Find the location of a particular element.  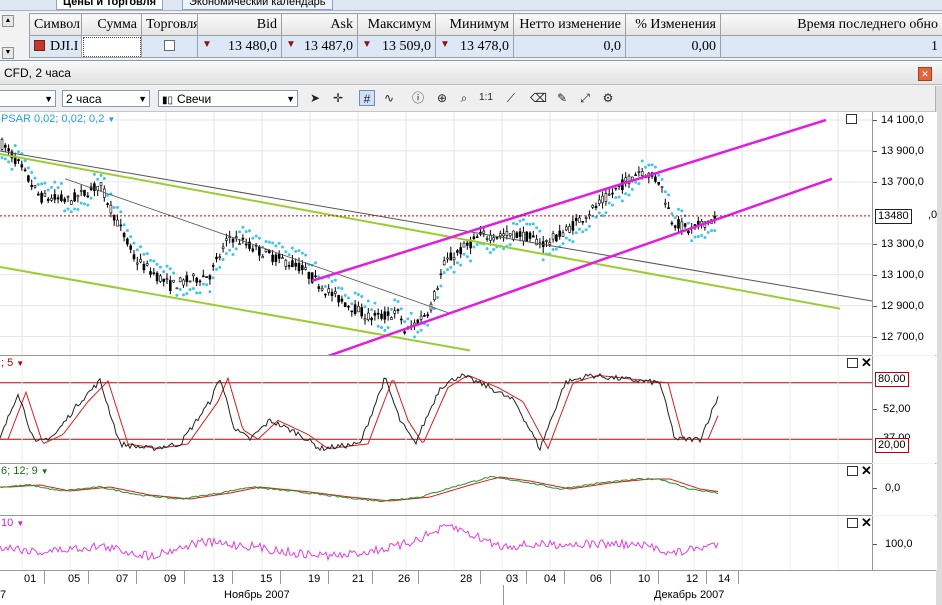

trade-checkbox is located at coordinates (169, 45).